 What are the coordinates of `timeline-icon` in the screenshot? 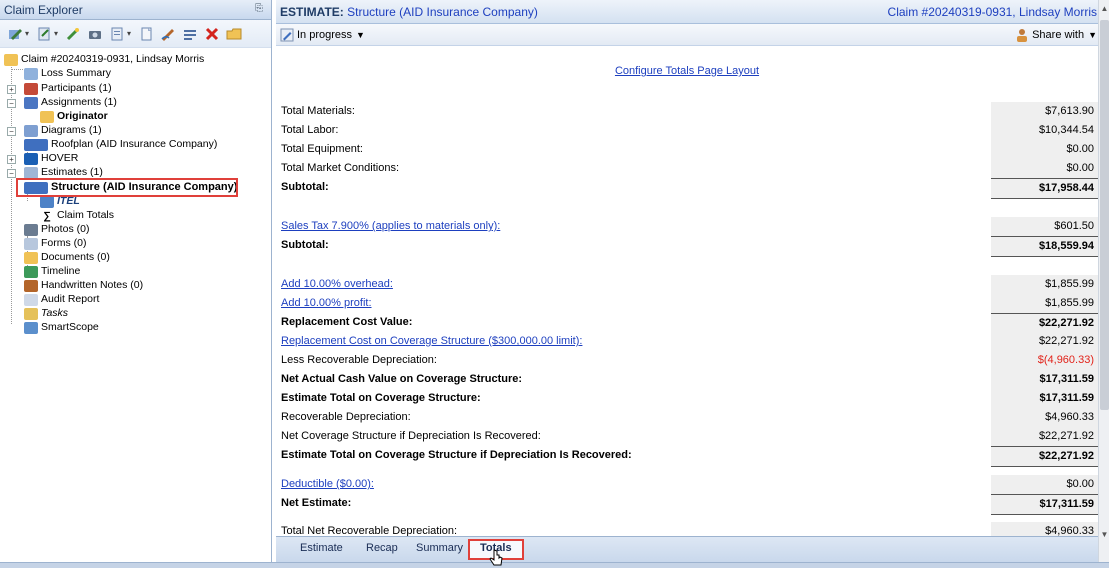 It's located at (31, 271).